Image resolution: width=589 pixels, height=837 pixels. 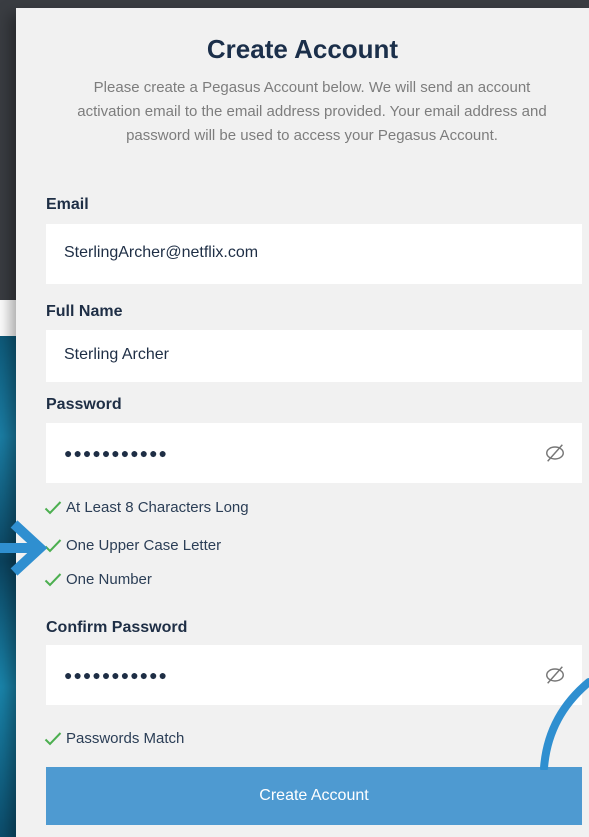 I want to click on eye-hidden-icon, so click(x=555, y=453).